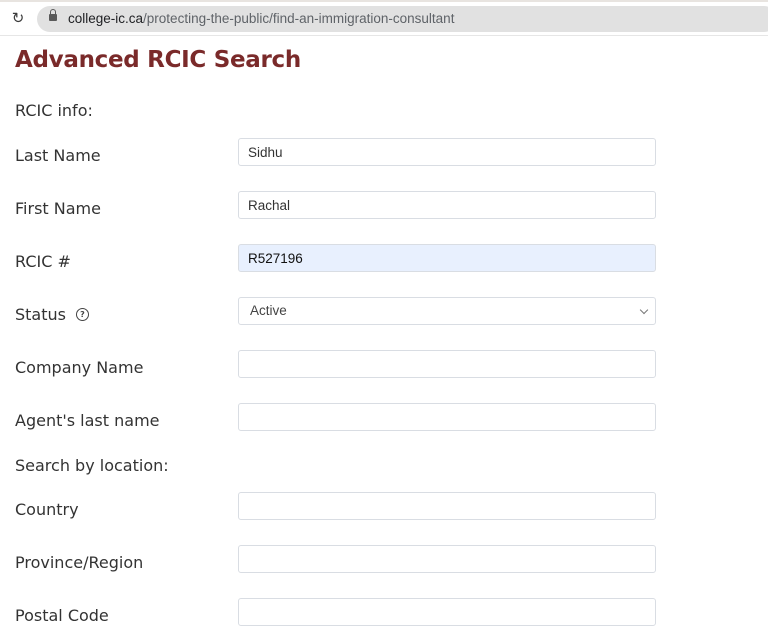  What do you see at coordinates (447, 152) in the screenshot?
I see `last-name-input` at bounding box center [447, 152].